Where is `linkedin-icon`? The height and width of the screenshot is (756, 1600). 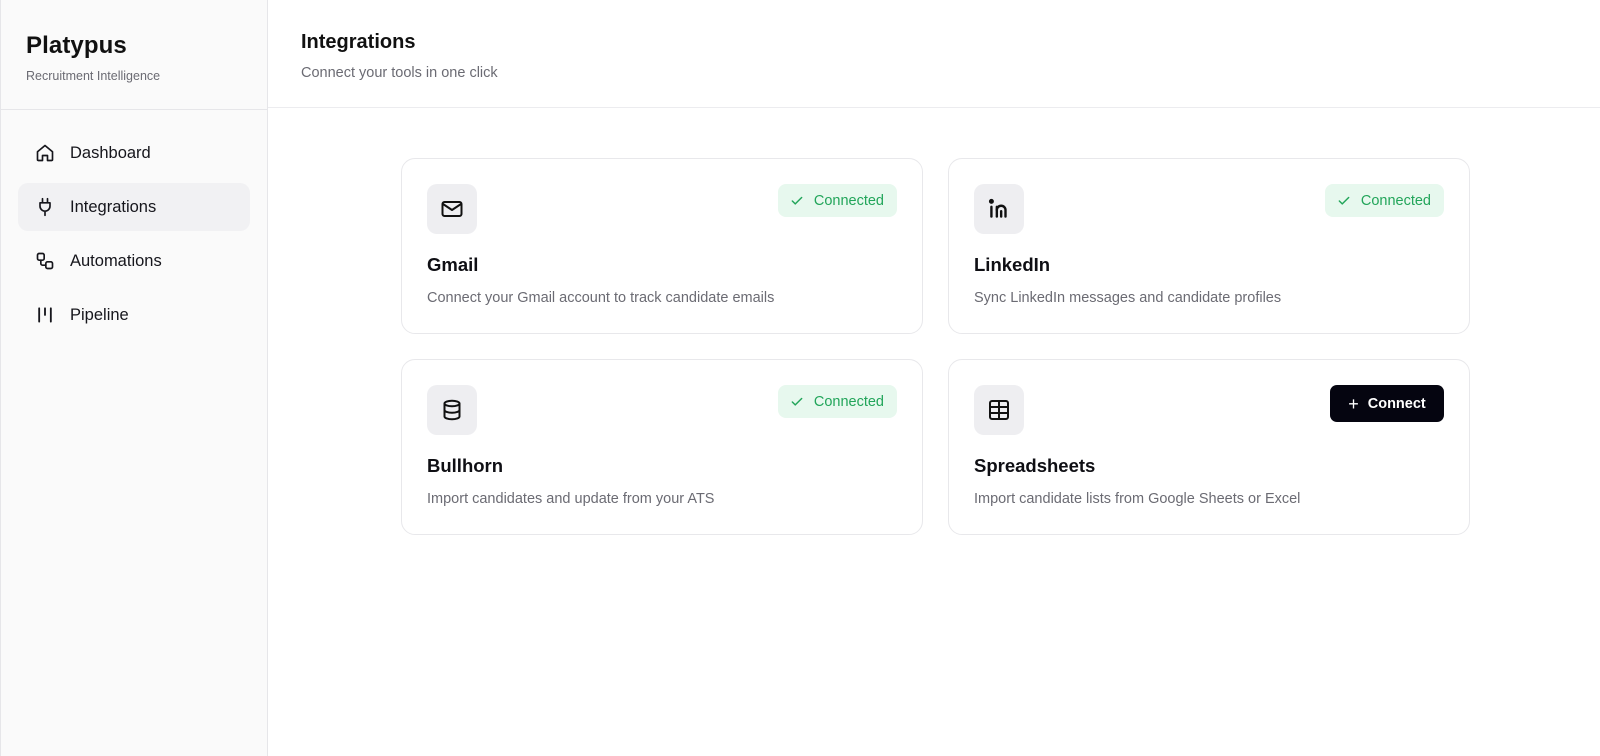 linkedin-icon is located at coordinates (999, 209).